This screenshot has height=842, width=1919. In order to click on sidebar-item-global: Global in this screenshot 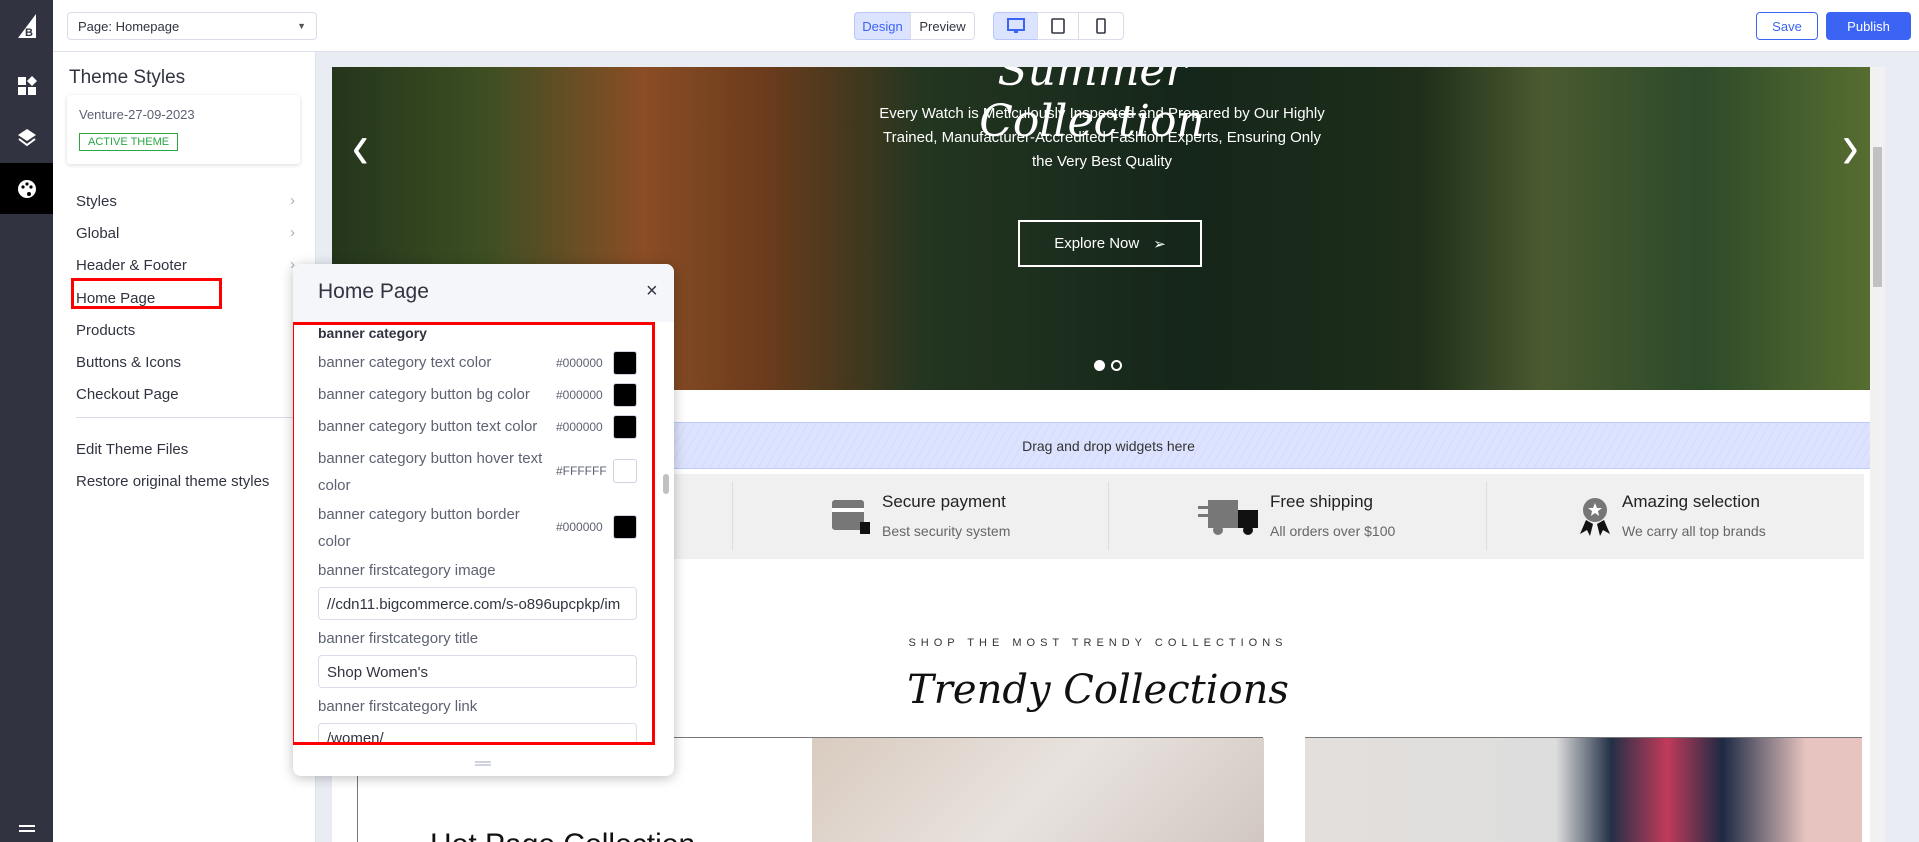, I will do `click(97, 233)`.